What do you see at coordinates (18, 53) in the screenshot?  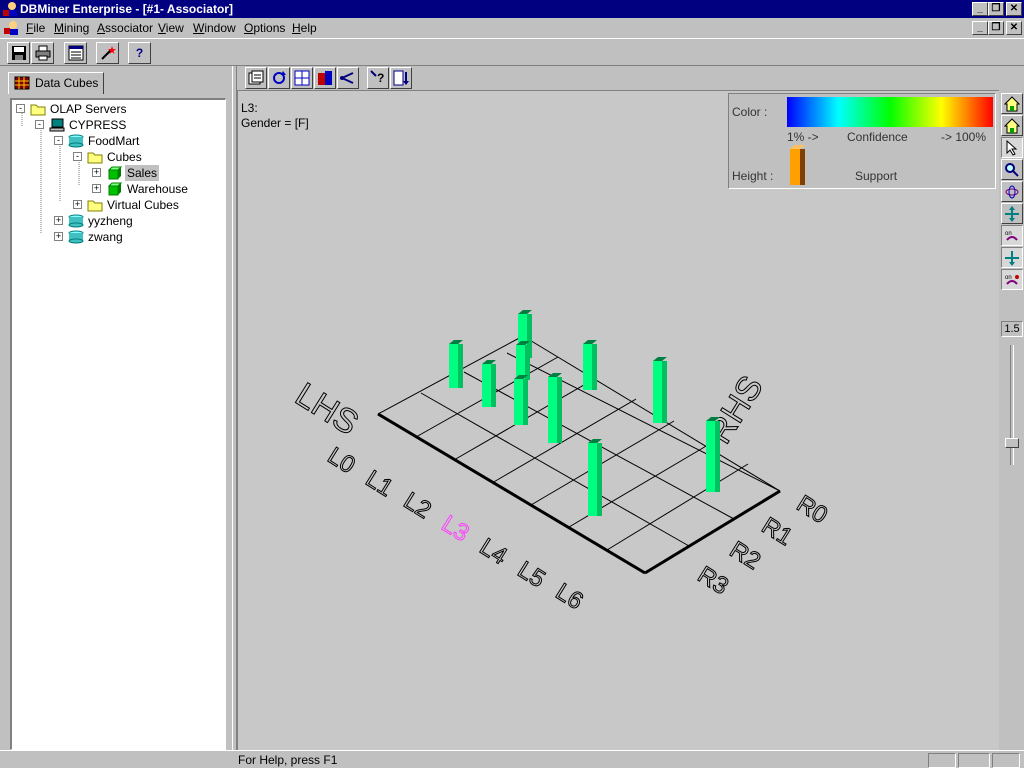 I see `save-button` at bounding box center [18, 53].